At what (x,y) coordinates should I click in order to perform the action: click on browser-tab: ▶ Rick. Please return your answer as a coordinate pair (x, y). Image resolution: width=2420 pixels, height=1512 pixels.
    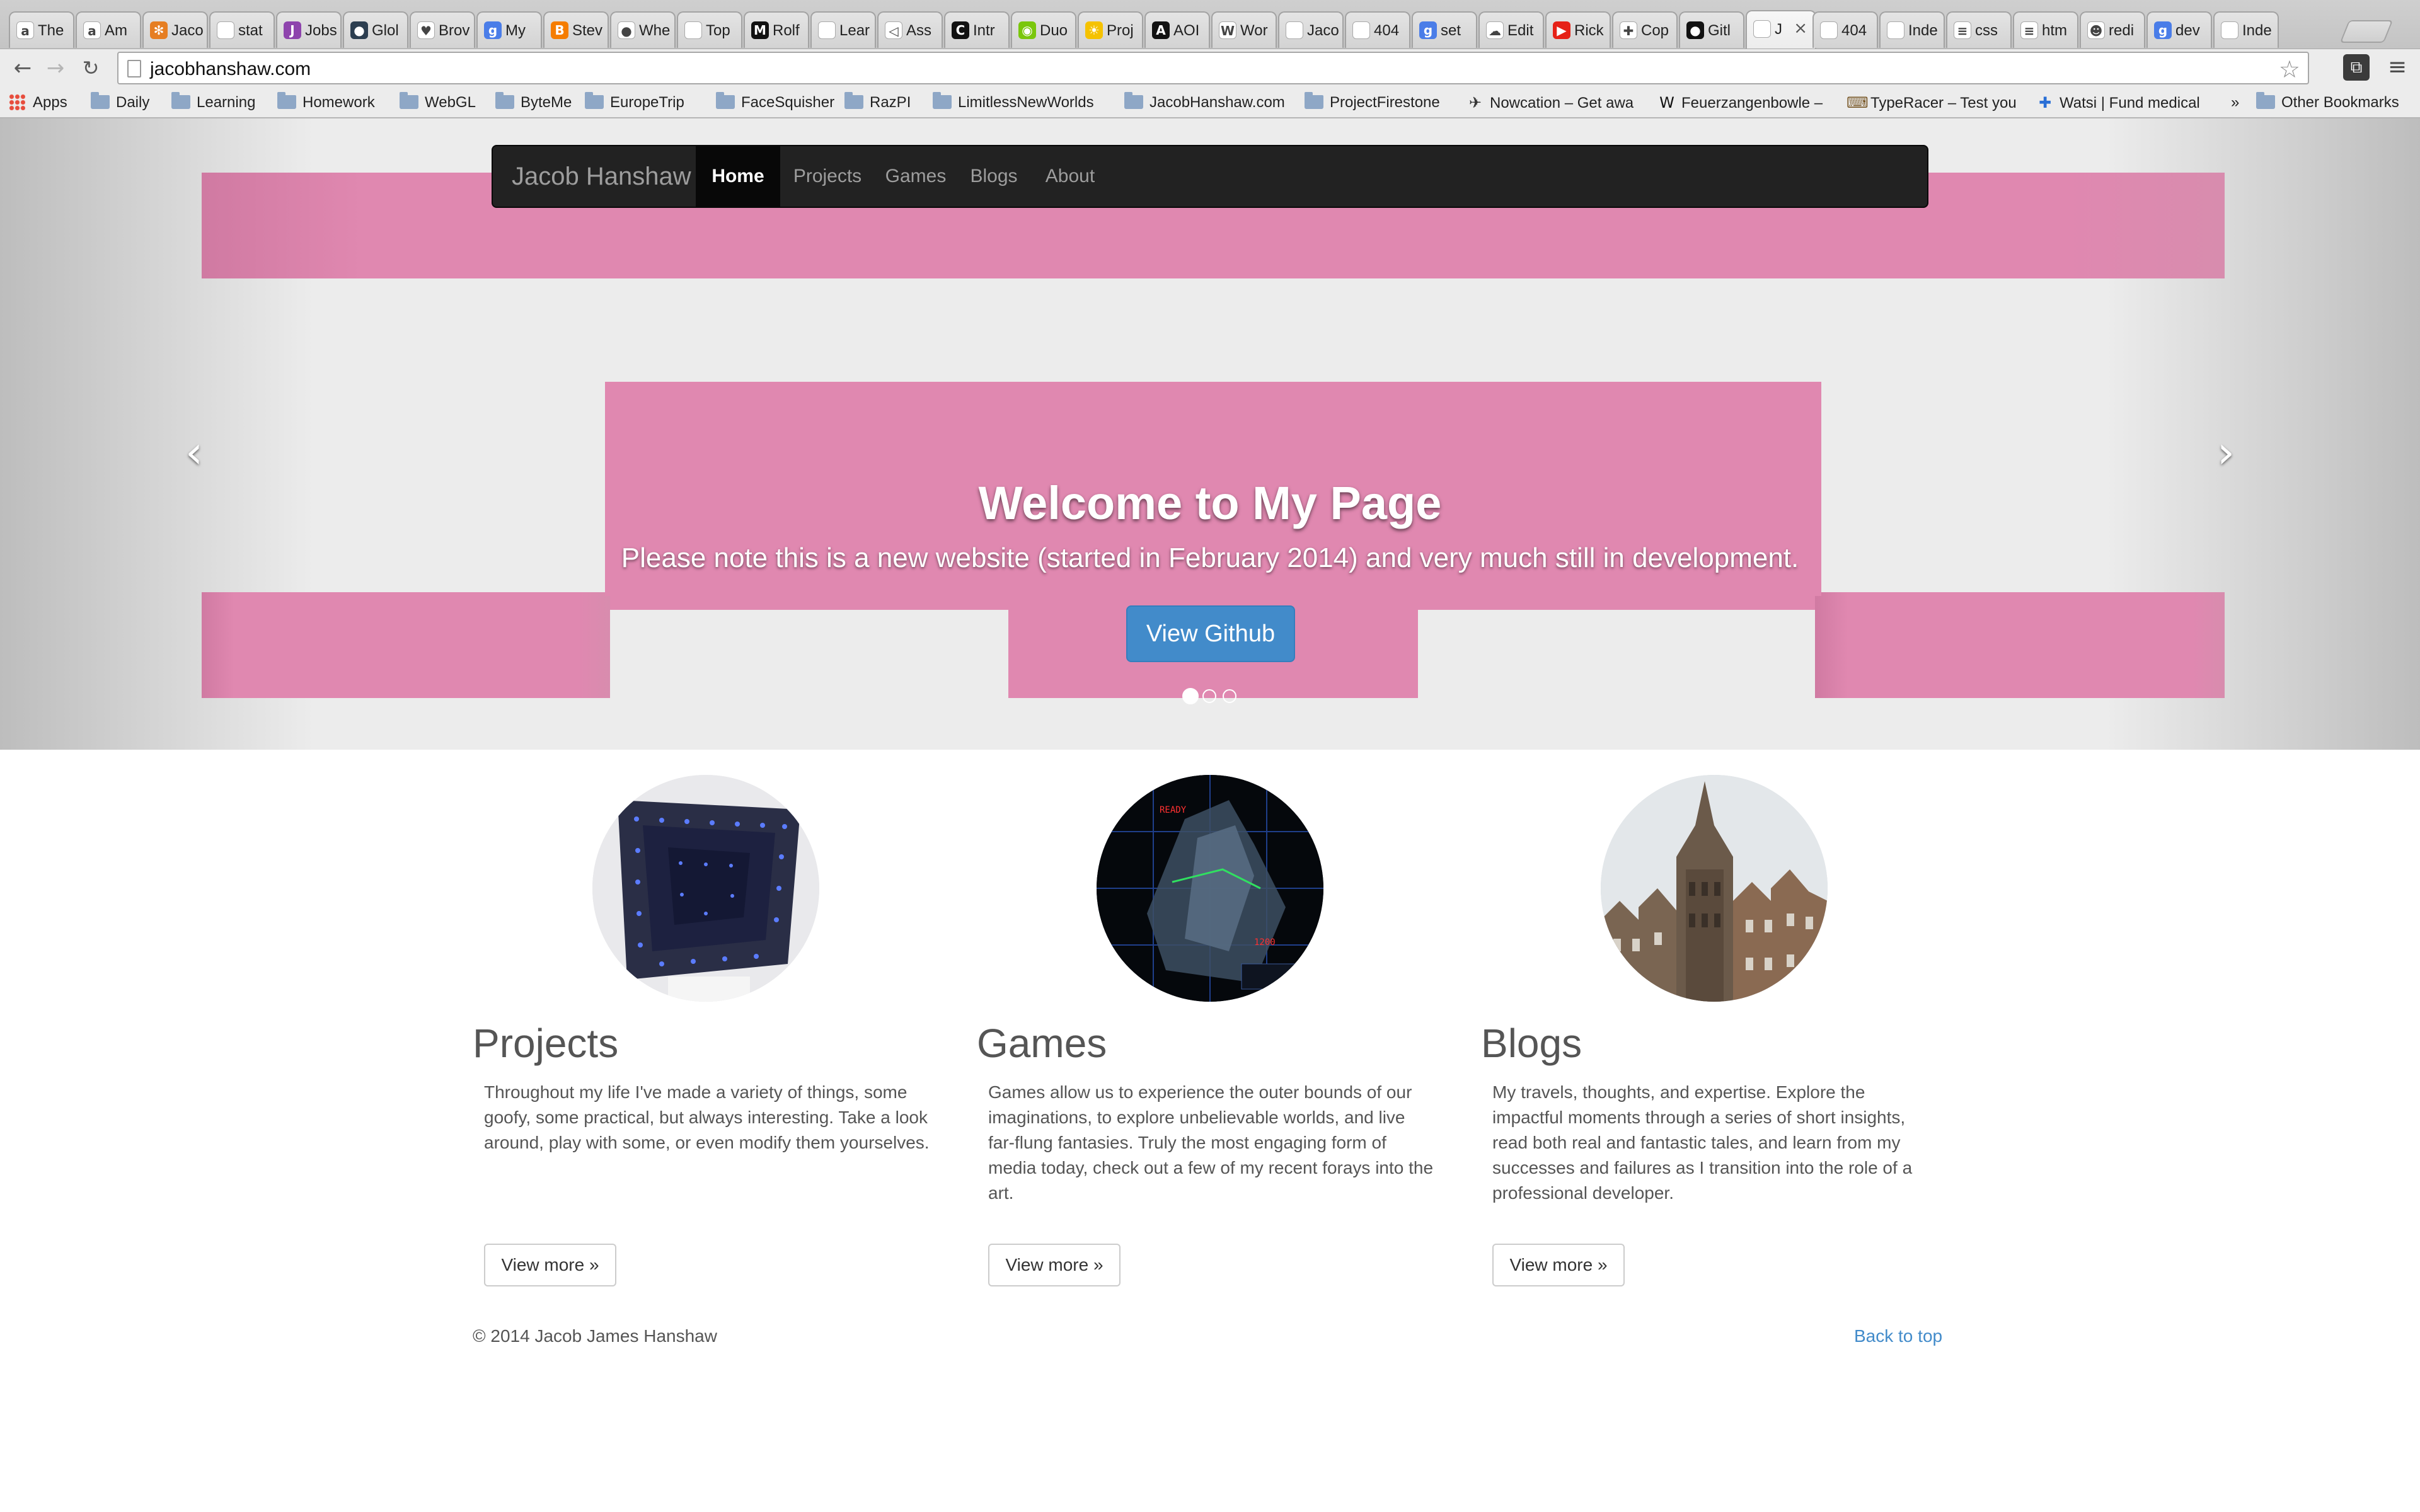
    Looking at the image, I should click on (1578, 29).